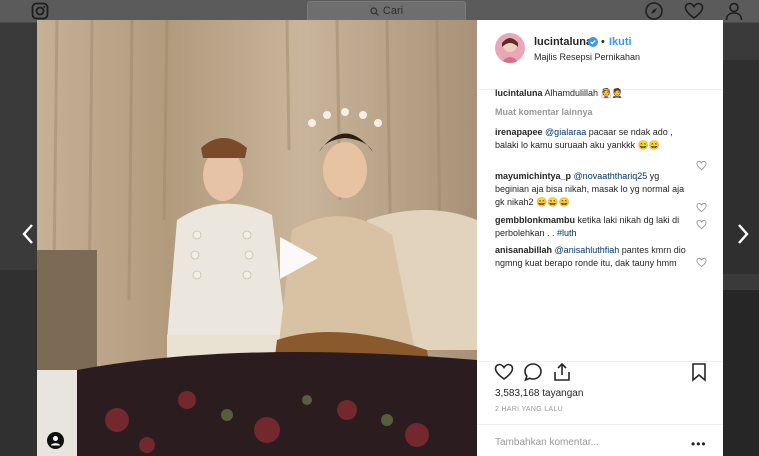  I want to click on post-username: lucintaluna, so click(563, 42).